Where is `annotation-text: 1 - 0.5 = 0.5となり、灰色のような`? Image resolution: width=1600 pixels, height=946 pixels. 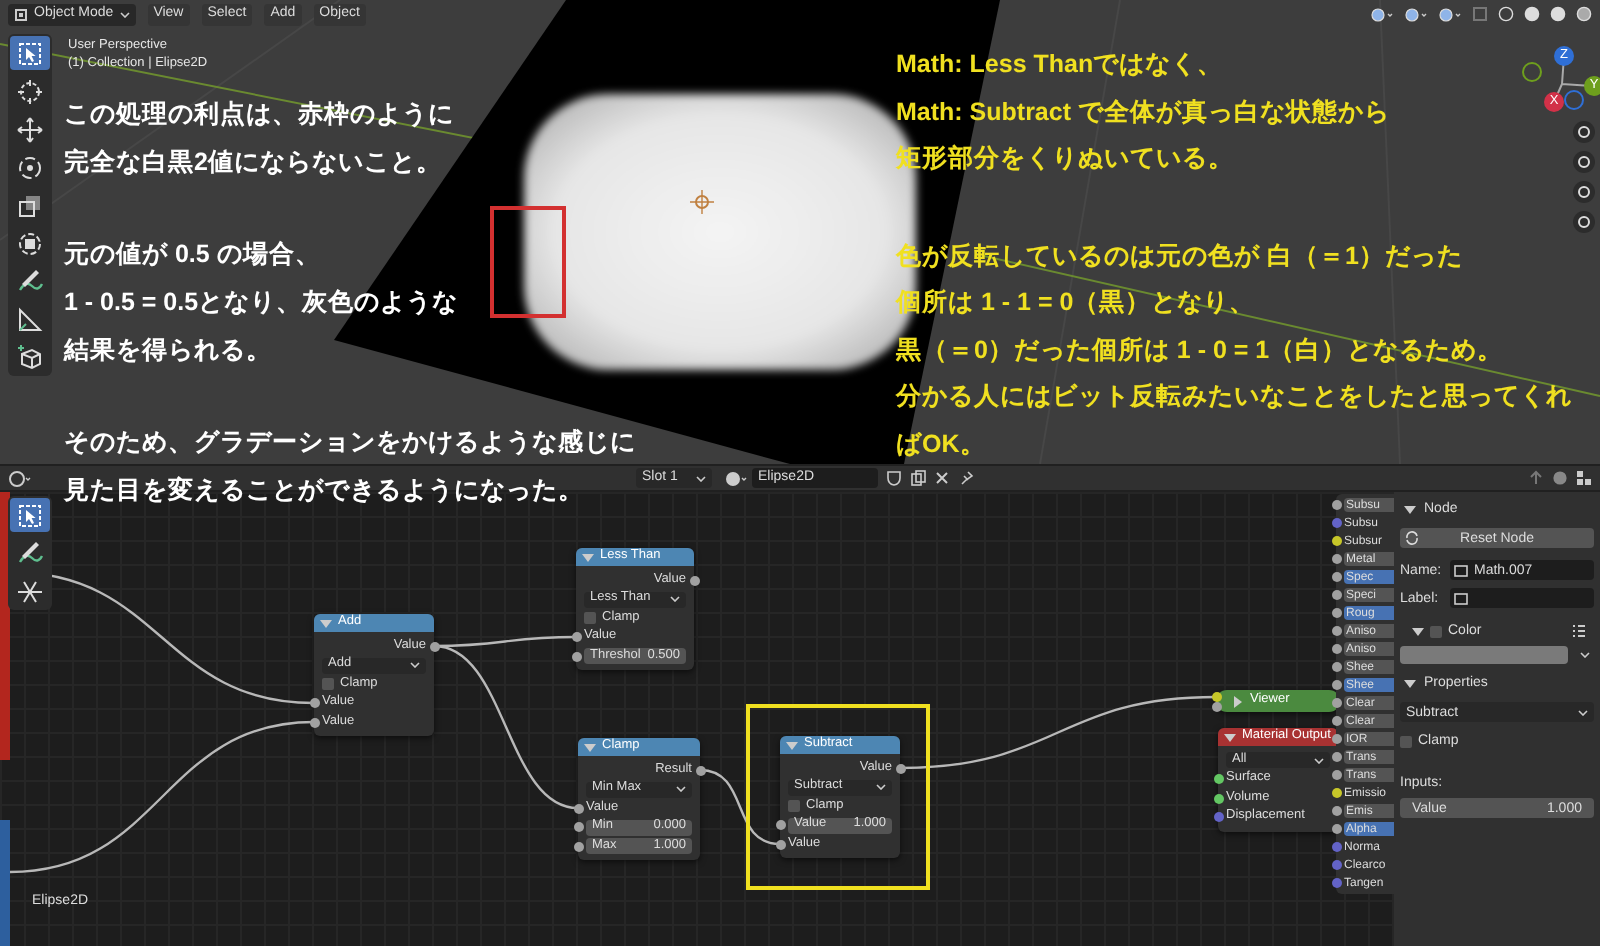 annotation-text: 1 - 0.5 = 0.5となり、灰色のような is located at coordinates (261, 303).